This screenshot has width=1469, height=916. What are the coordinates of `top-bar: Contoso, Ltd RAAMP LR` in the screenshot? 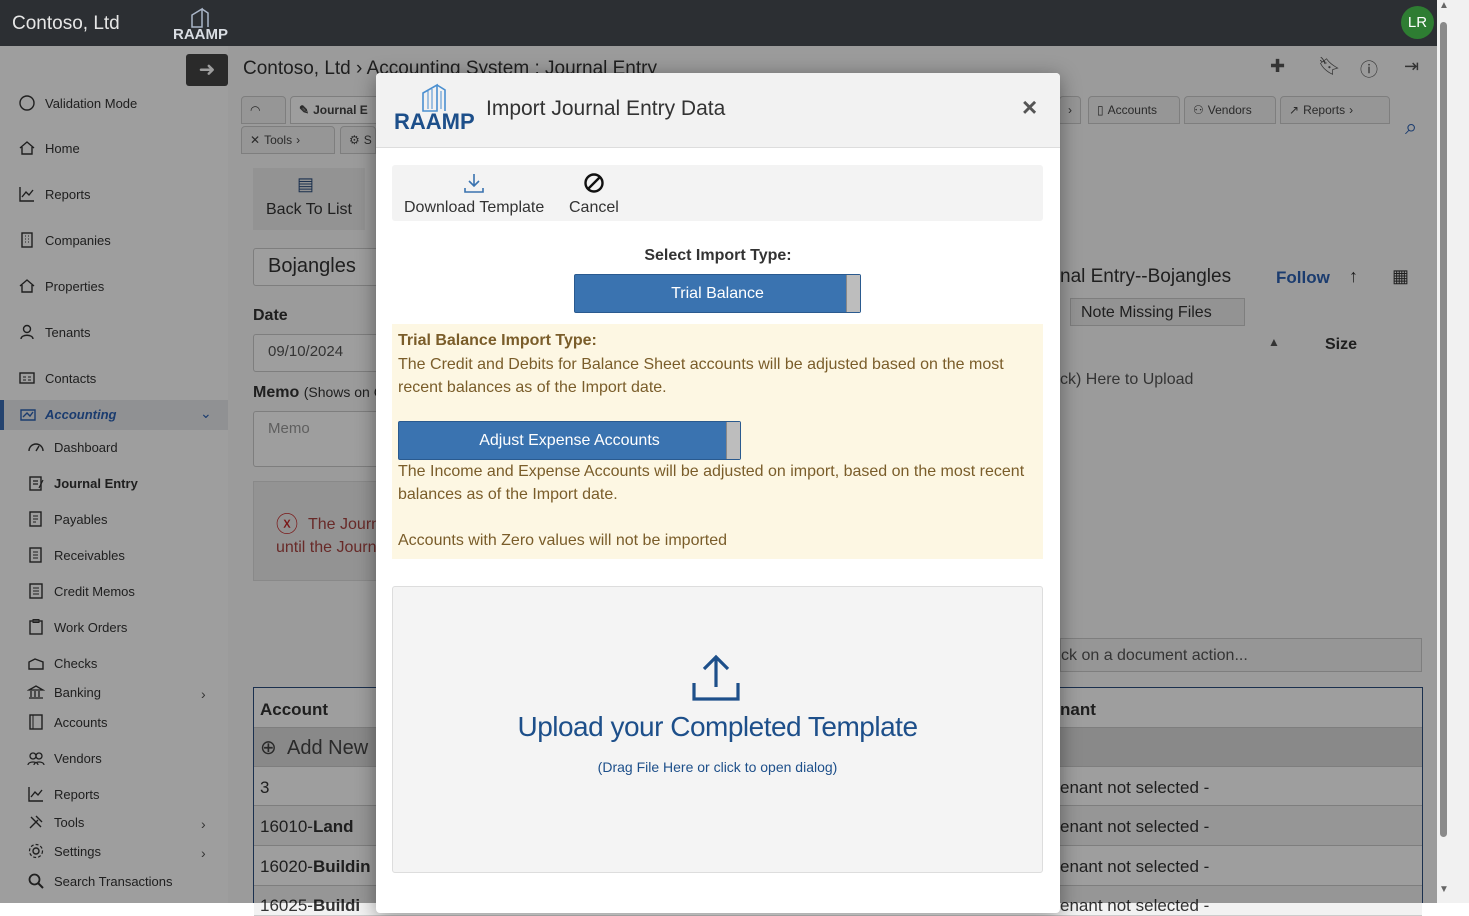 It's located at (718, 23).